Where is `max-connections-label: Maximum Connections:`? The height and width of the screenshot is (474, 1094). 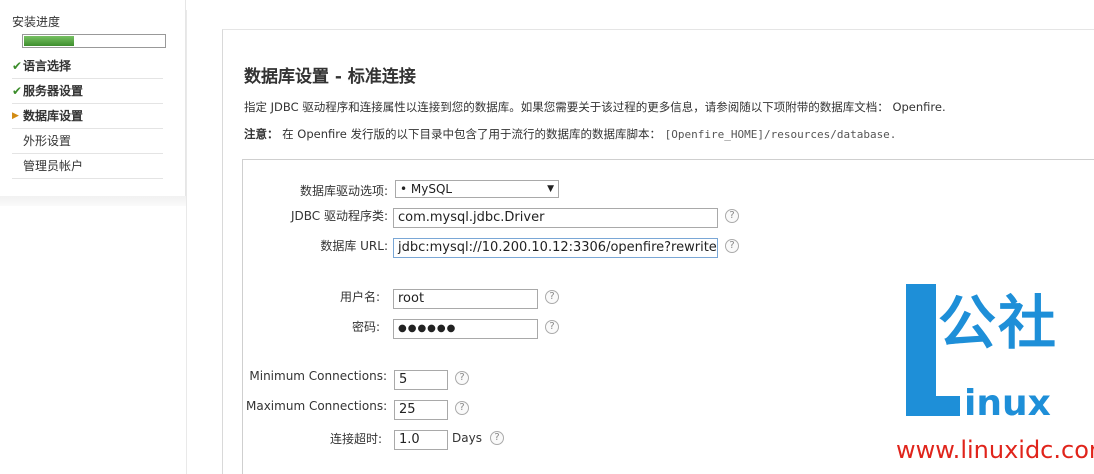 max-connections-label: Maximum Connections: is located at coordinates (317, 406).